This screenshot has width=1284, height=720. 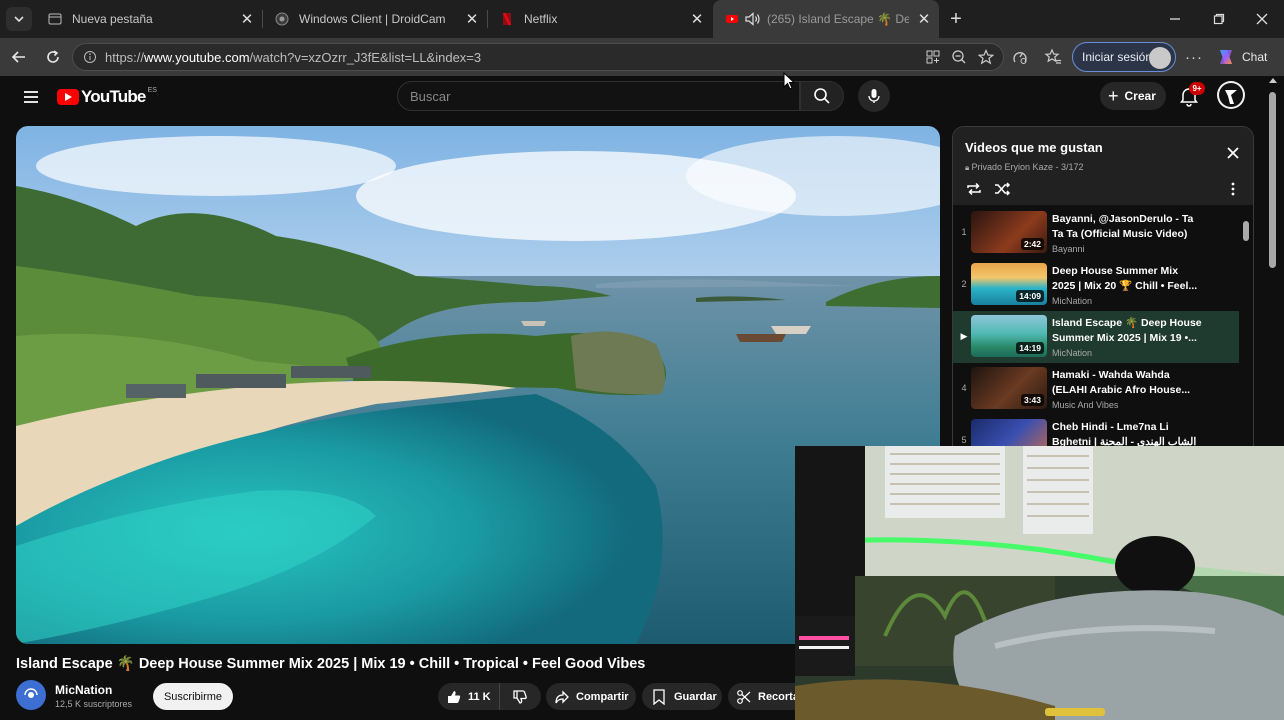 I want to click on playlist-index: 5, so click(x=964, y=440).